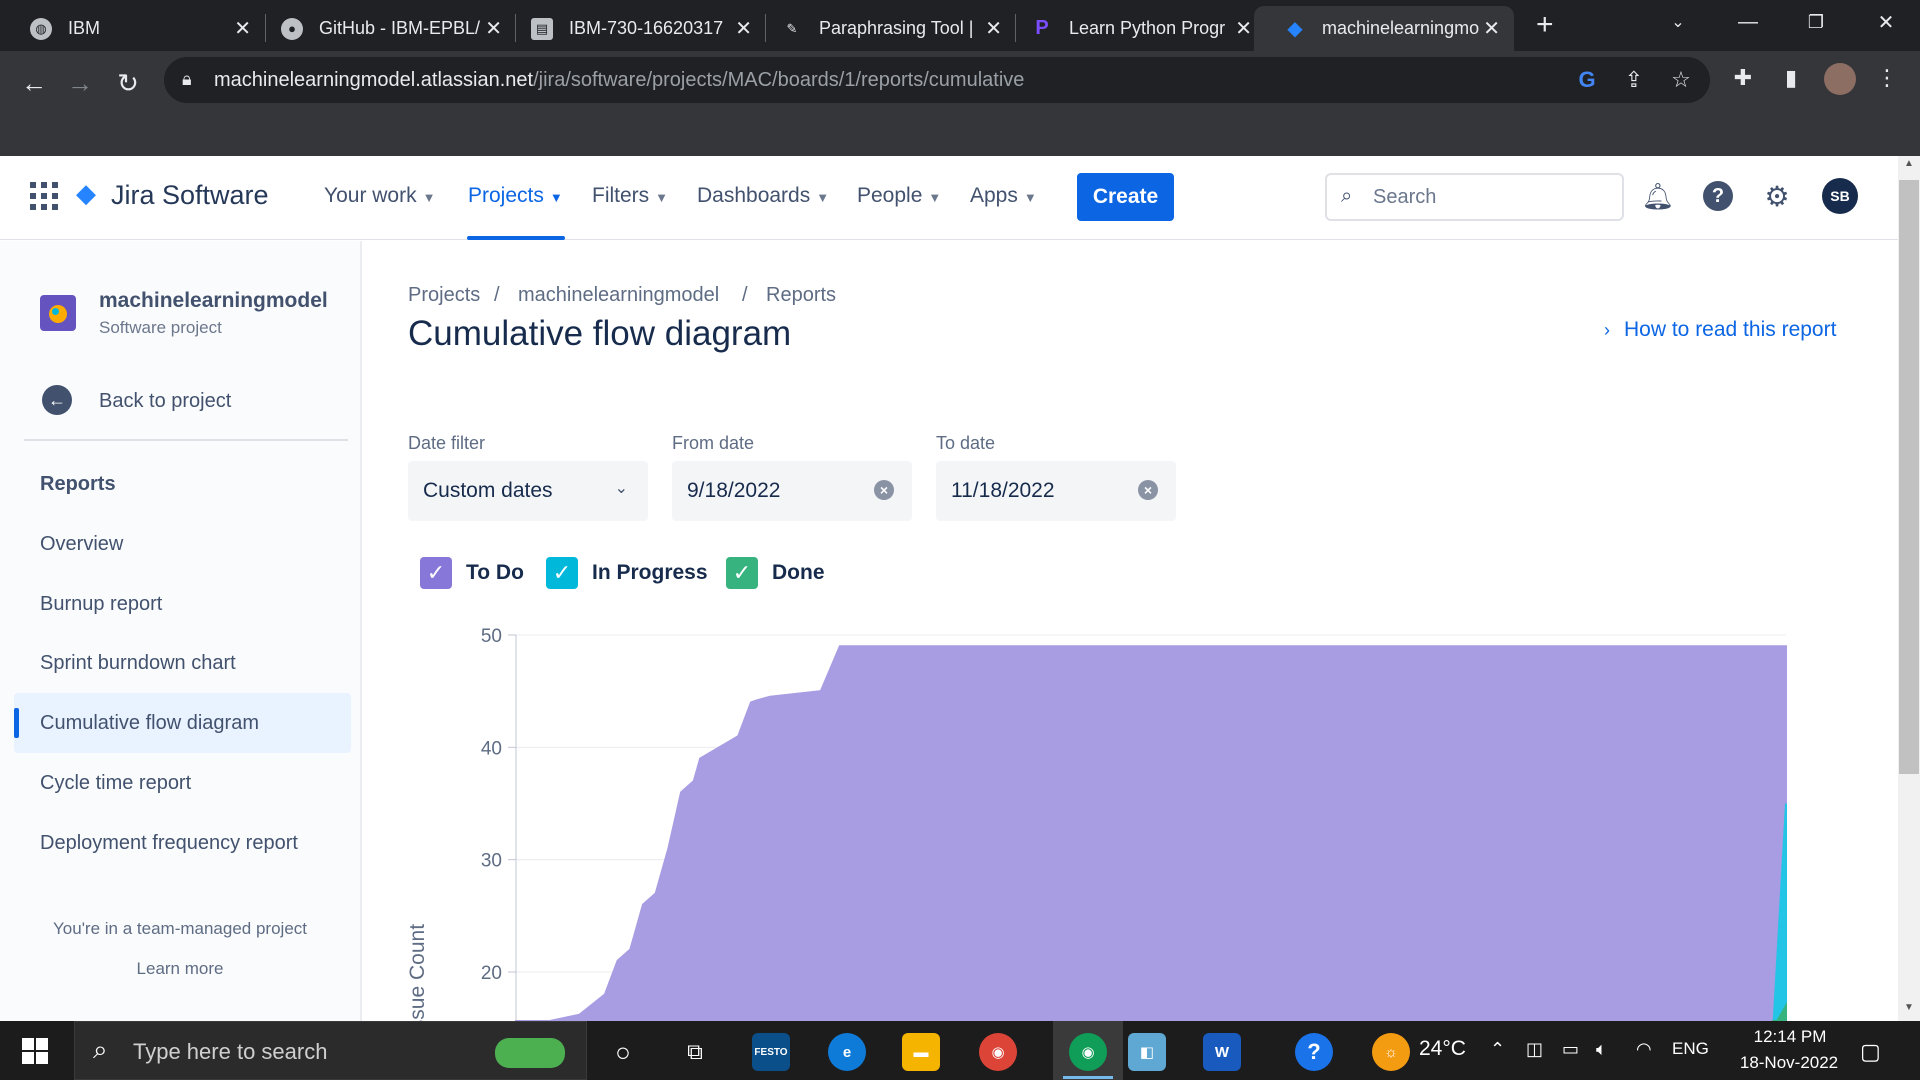 The width and height of the screenshot is (1920, 1080). I want to click on app-switcher-icon, so click(44, 196).